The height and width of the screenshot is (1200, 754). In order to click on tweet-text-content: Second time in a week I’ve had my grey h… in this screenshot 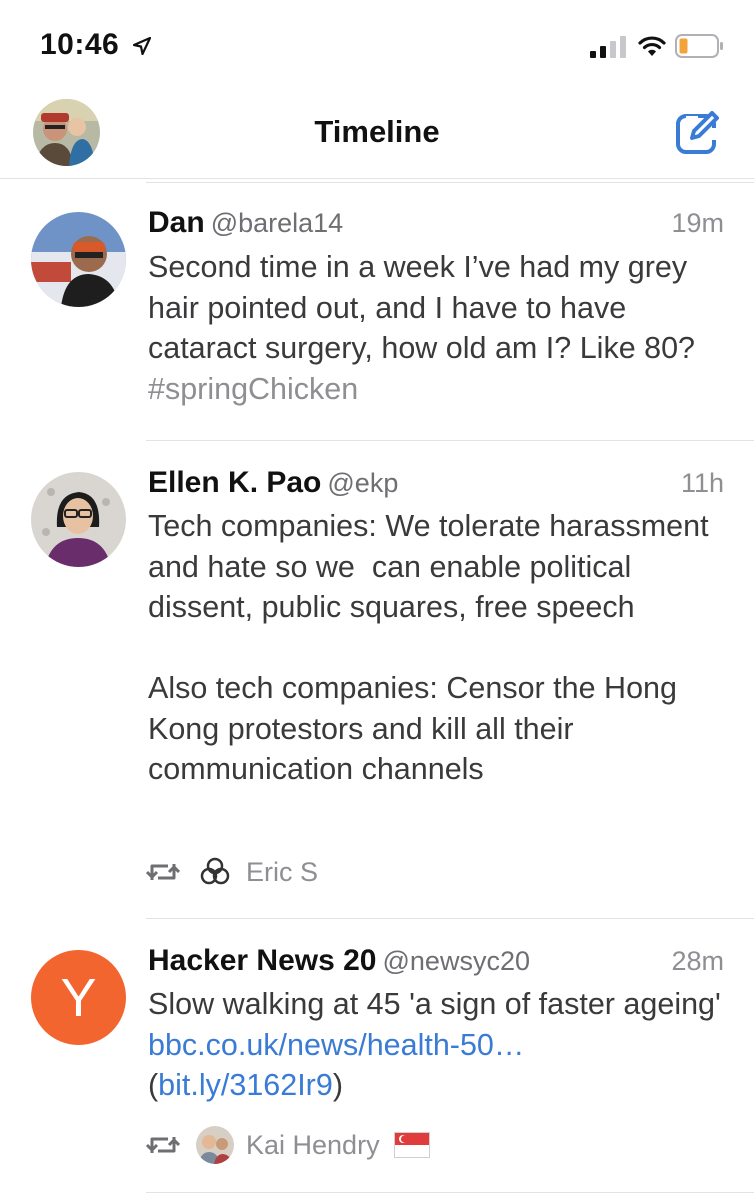, I will do `click(426, 307)`.